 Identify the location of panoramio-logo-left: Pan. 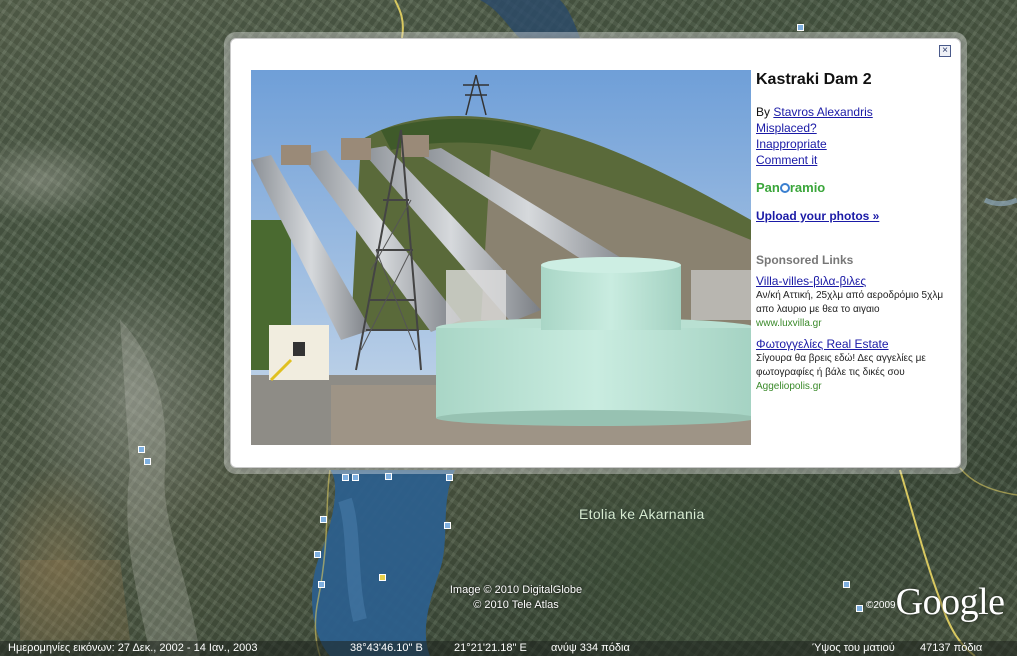
(768, 187).